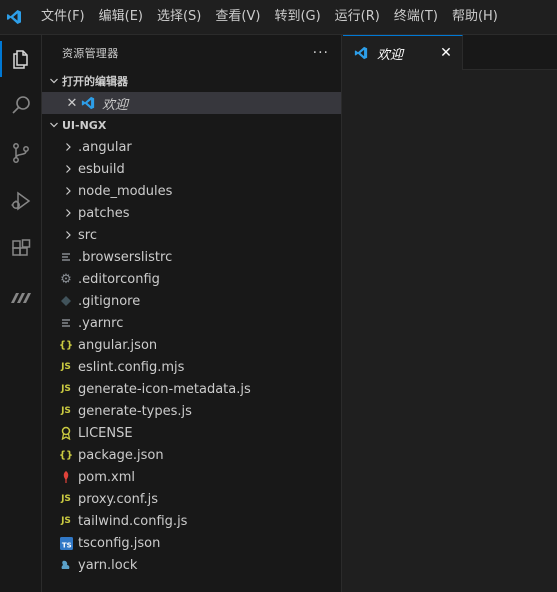 This screenshot has height=592, width=557. What do you see at coordinates (475, 17) in the screenshot?
I see `menu-help: 帮助(H)` at bounding box center [475, 17].